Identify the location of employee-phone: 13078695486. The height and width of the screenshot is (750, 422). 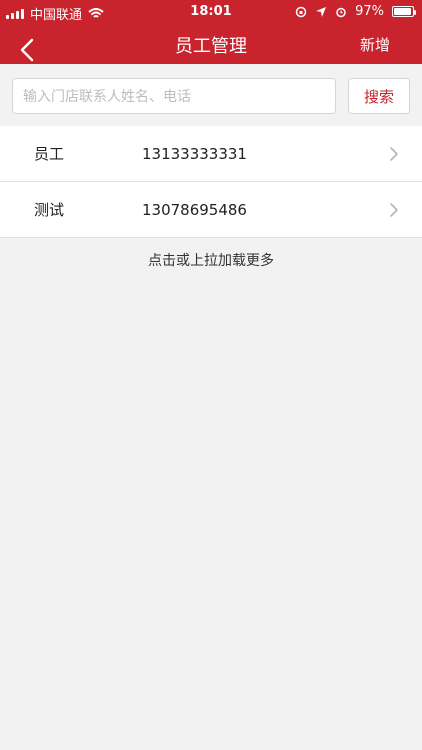
(194, 209).